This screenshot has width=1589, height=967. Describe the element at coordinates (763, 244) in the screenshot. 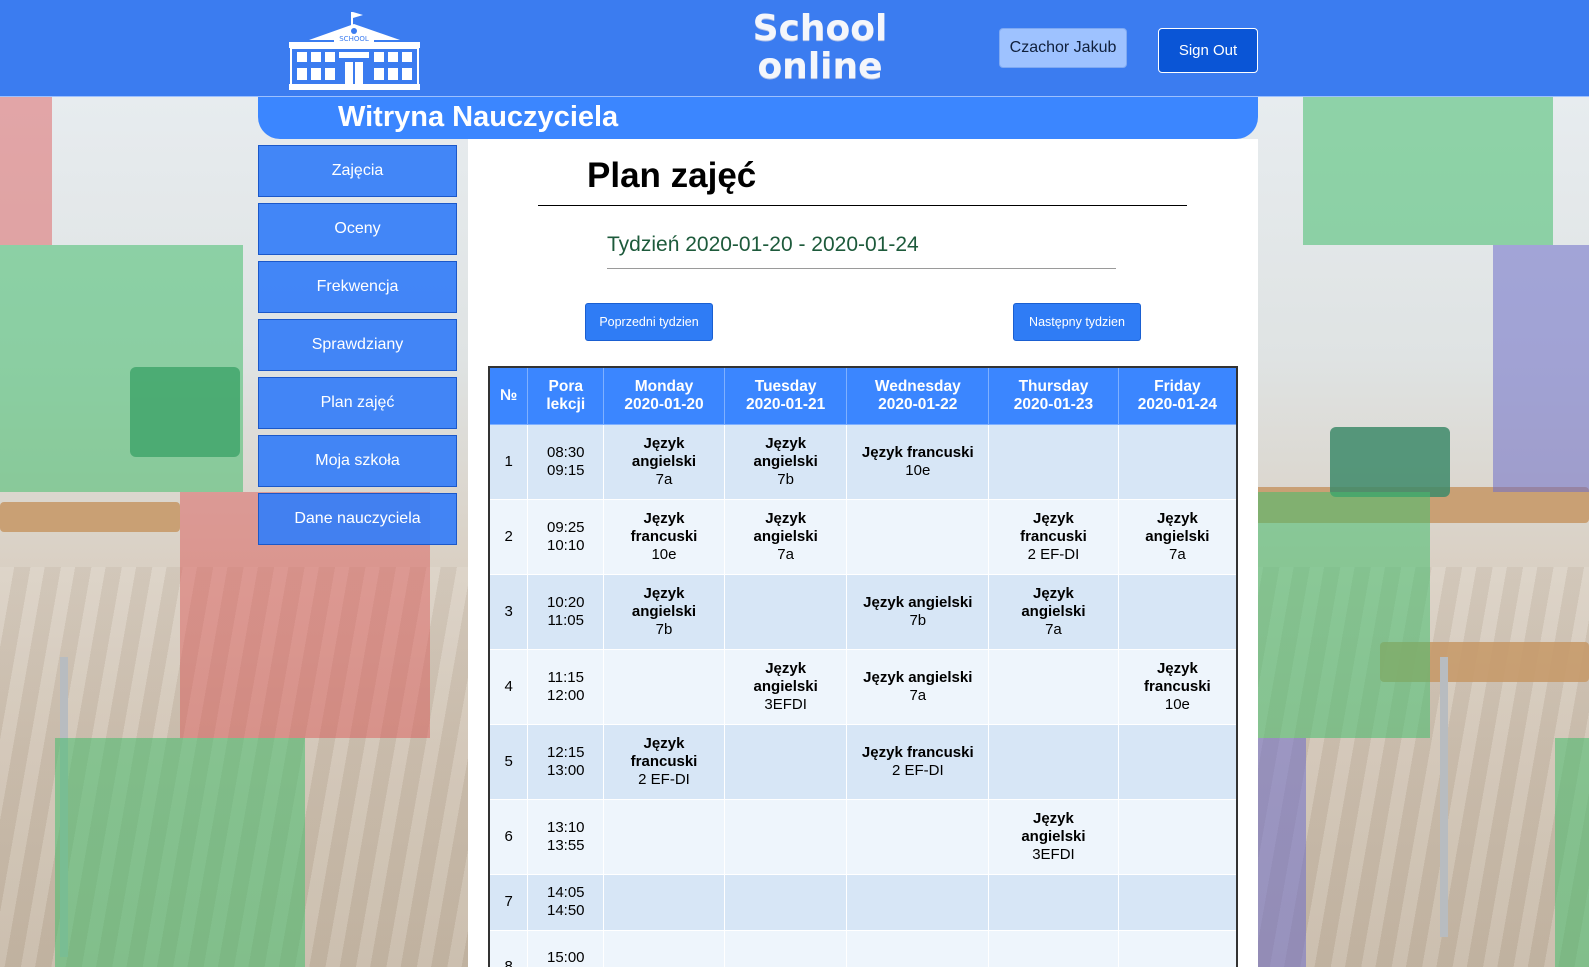

I see `week-label: Tydzień 2020-01-20 - 2020-01-24` at that location.